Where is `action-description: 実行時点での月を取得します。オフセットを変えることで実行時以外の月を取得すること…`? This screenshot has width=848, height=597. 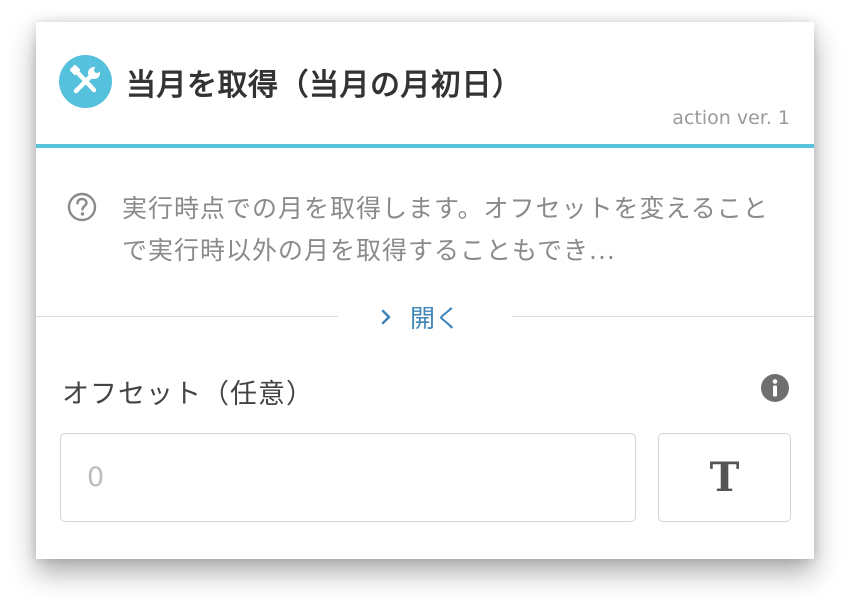 action-description: 実行時点での月を取得します。オフセットを変えることで実行時以外の月を取得すること… is located at coordinates (445, 229).